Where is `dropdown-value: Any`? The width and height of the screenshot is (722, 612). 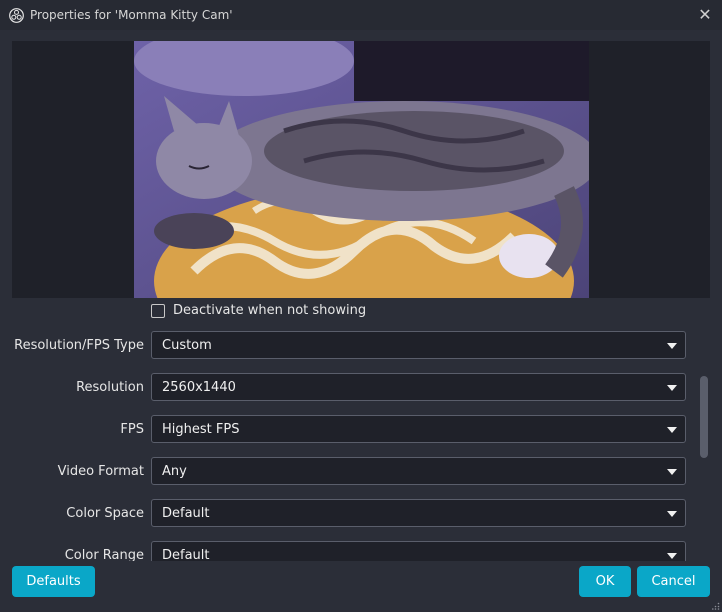
dropdown-value: Any is located at coordinates (174, 471).